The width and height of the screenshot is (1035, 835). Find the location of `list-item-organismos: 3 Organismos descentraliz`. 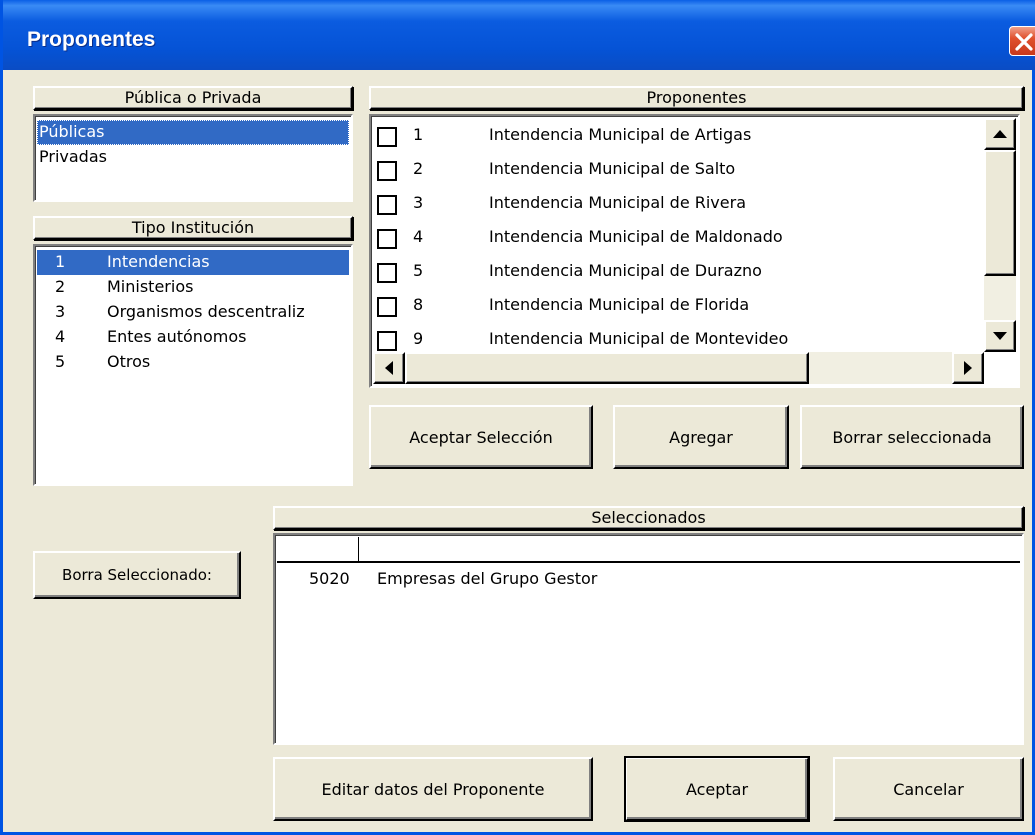

list-item-organismos: 3 Organismos descentraliz is located at coordinates (193, 312).